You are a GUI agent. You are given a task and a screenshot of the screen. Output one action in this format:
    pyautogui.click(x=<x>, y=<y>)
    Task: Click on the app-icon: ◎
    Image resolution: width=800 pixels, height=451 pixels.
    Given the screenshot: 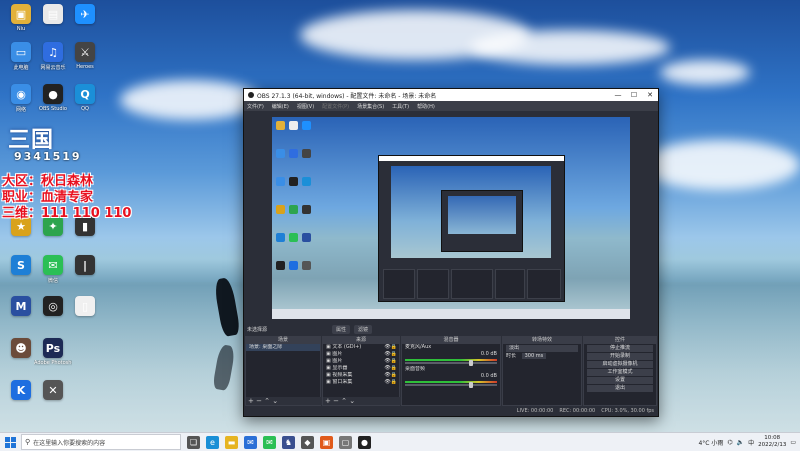 What is the action you would take?
    pyautogui.click(x=53, y=306)
    